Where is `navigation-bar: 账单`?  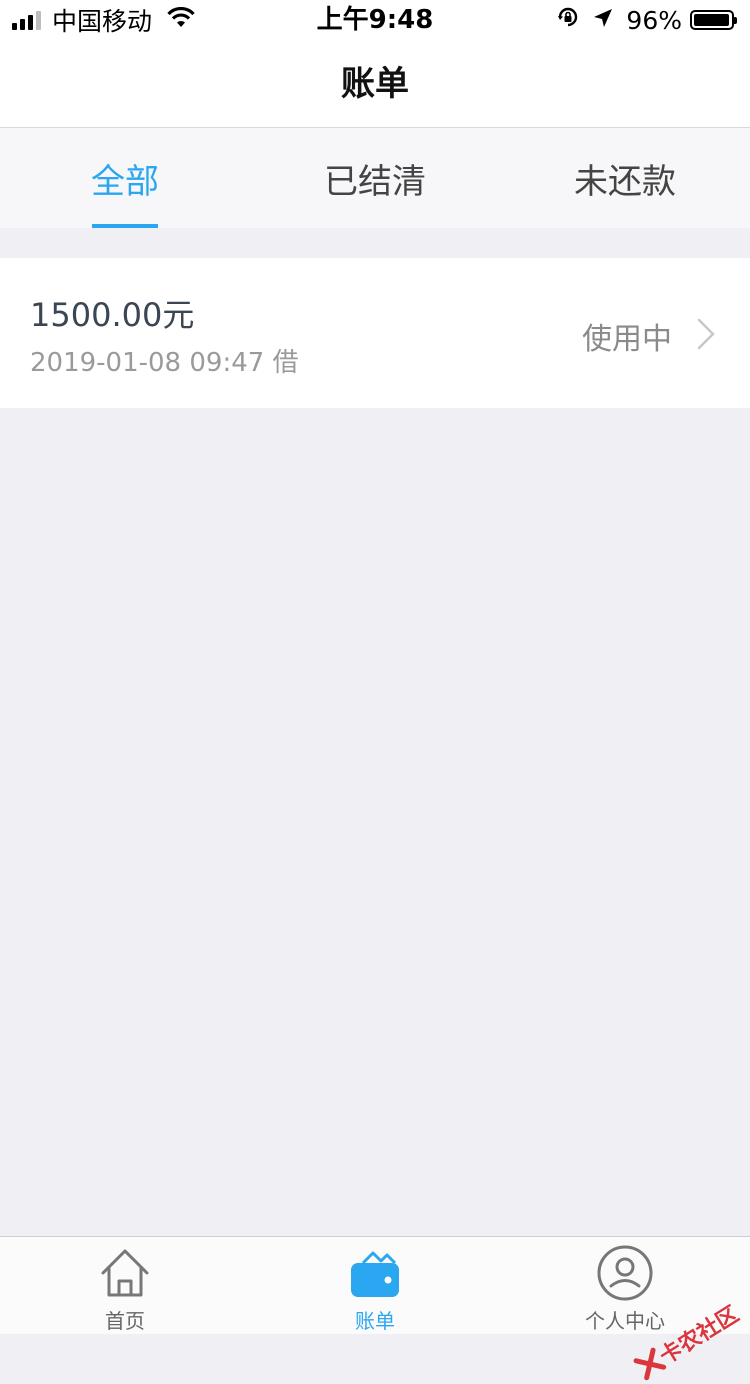 navigation-bar: 账单 is located at coordinates (375, 84).